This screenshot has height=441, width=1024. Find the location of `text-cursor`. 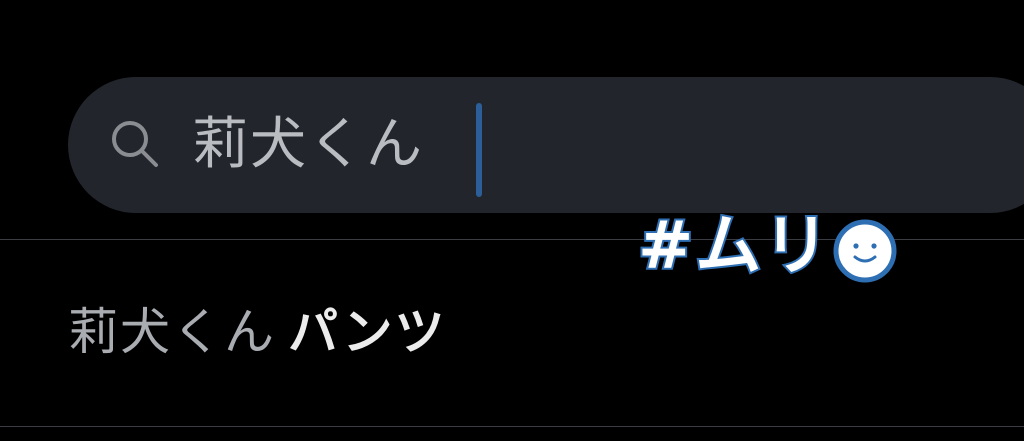

text-cursor is located at coordinates (479, 150).